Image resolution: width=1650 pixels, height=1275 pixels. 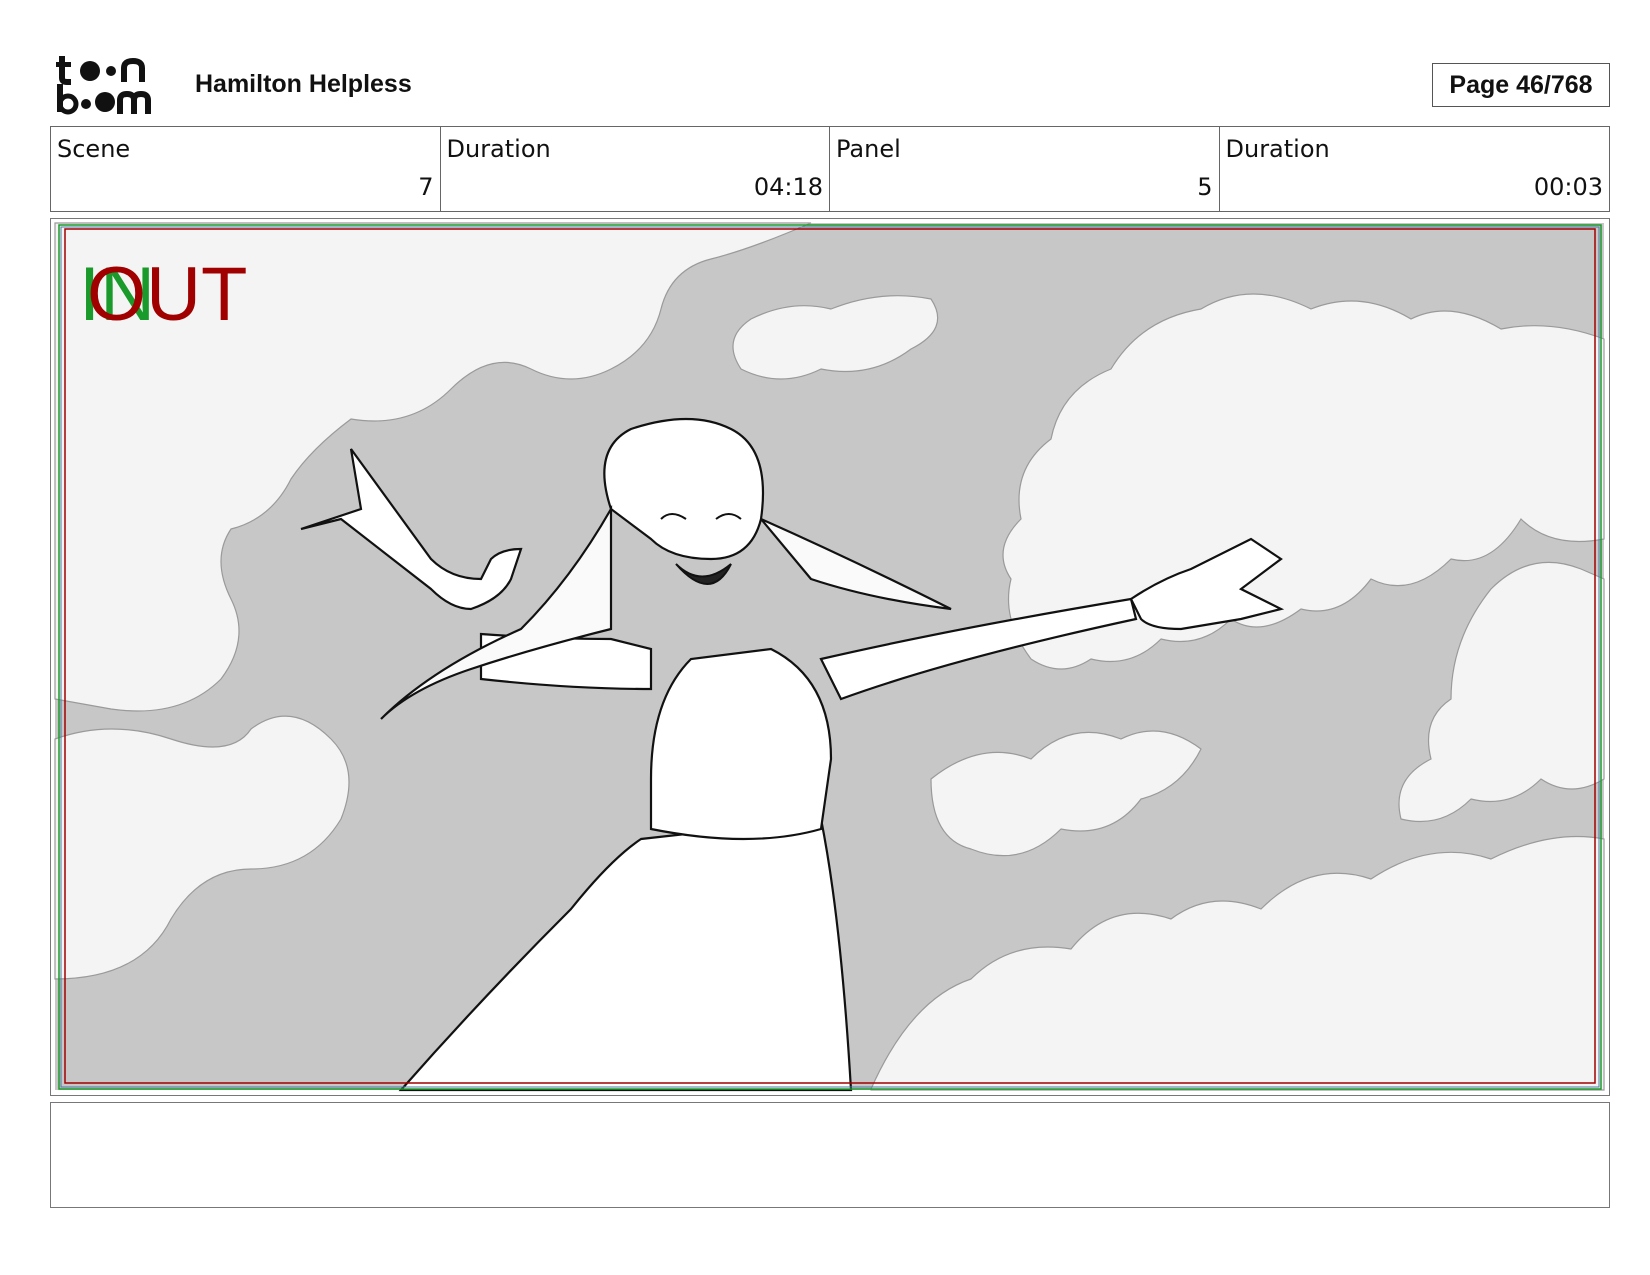 What do you see at coordinates (788, 187) in the screenshot?
I see `scene-duration-value: 04:18` at bounding box center [788, 187].